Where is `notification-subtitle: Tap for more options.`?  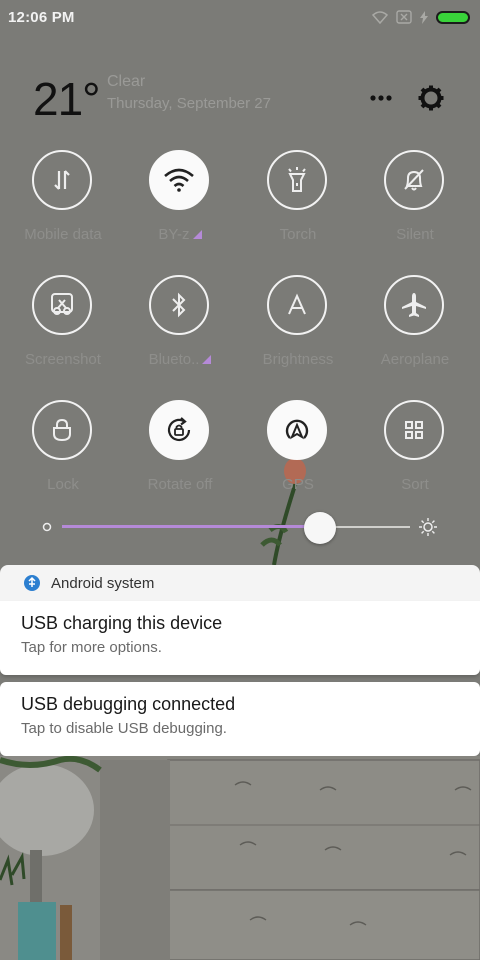
notification-subtitle: Tap for more options. is located at coordinates (91, 647).